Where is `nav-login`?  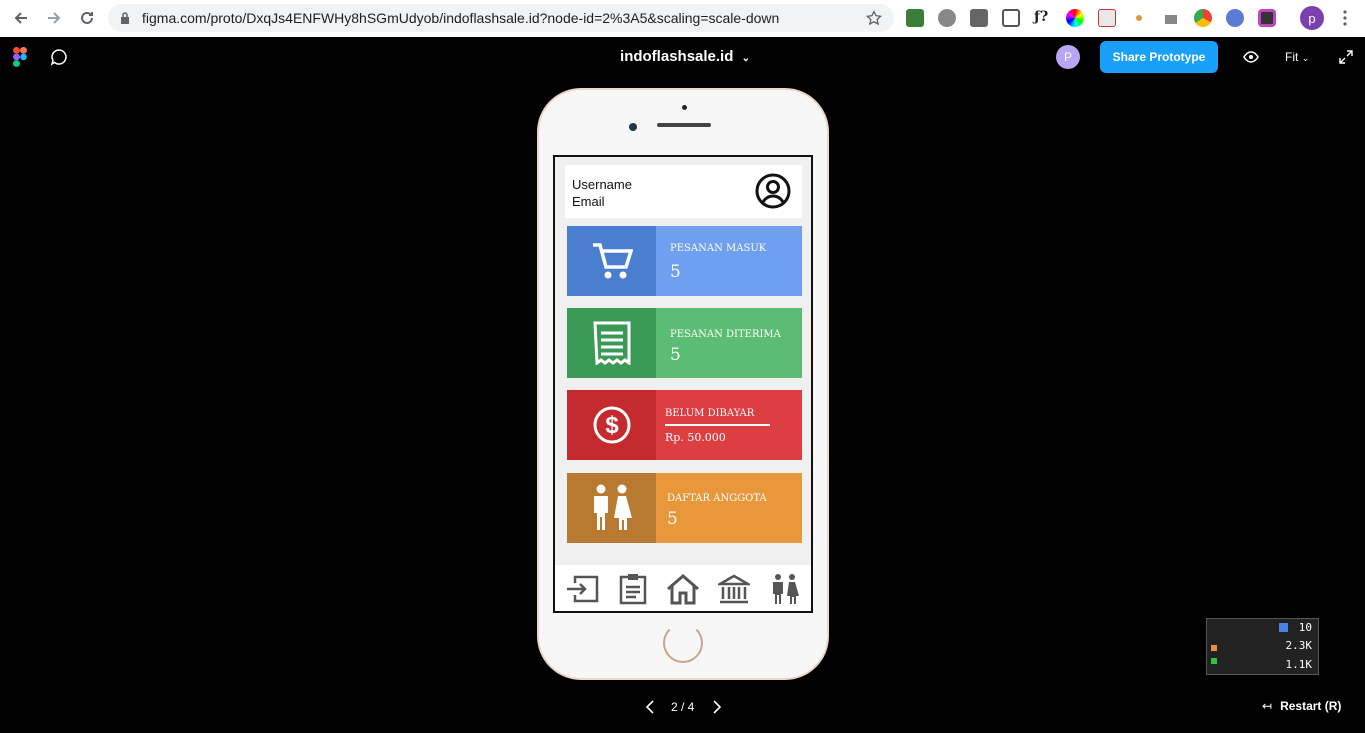 nav-login is located at coordinates (582, 589).